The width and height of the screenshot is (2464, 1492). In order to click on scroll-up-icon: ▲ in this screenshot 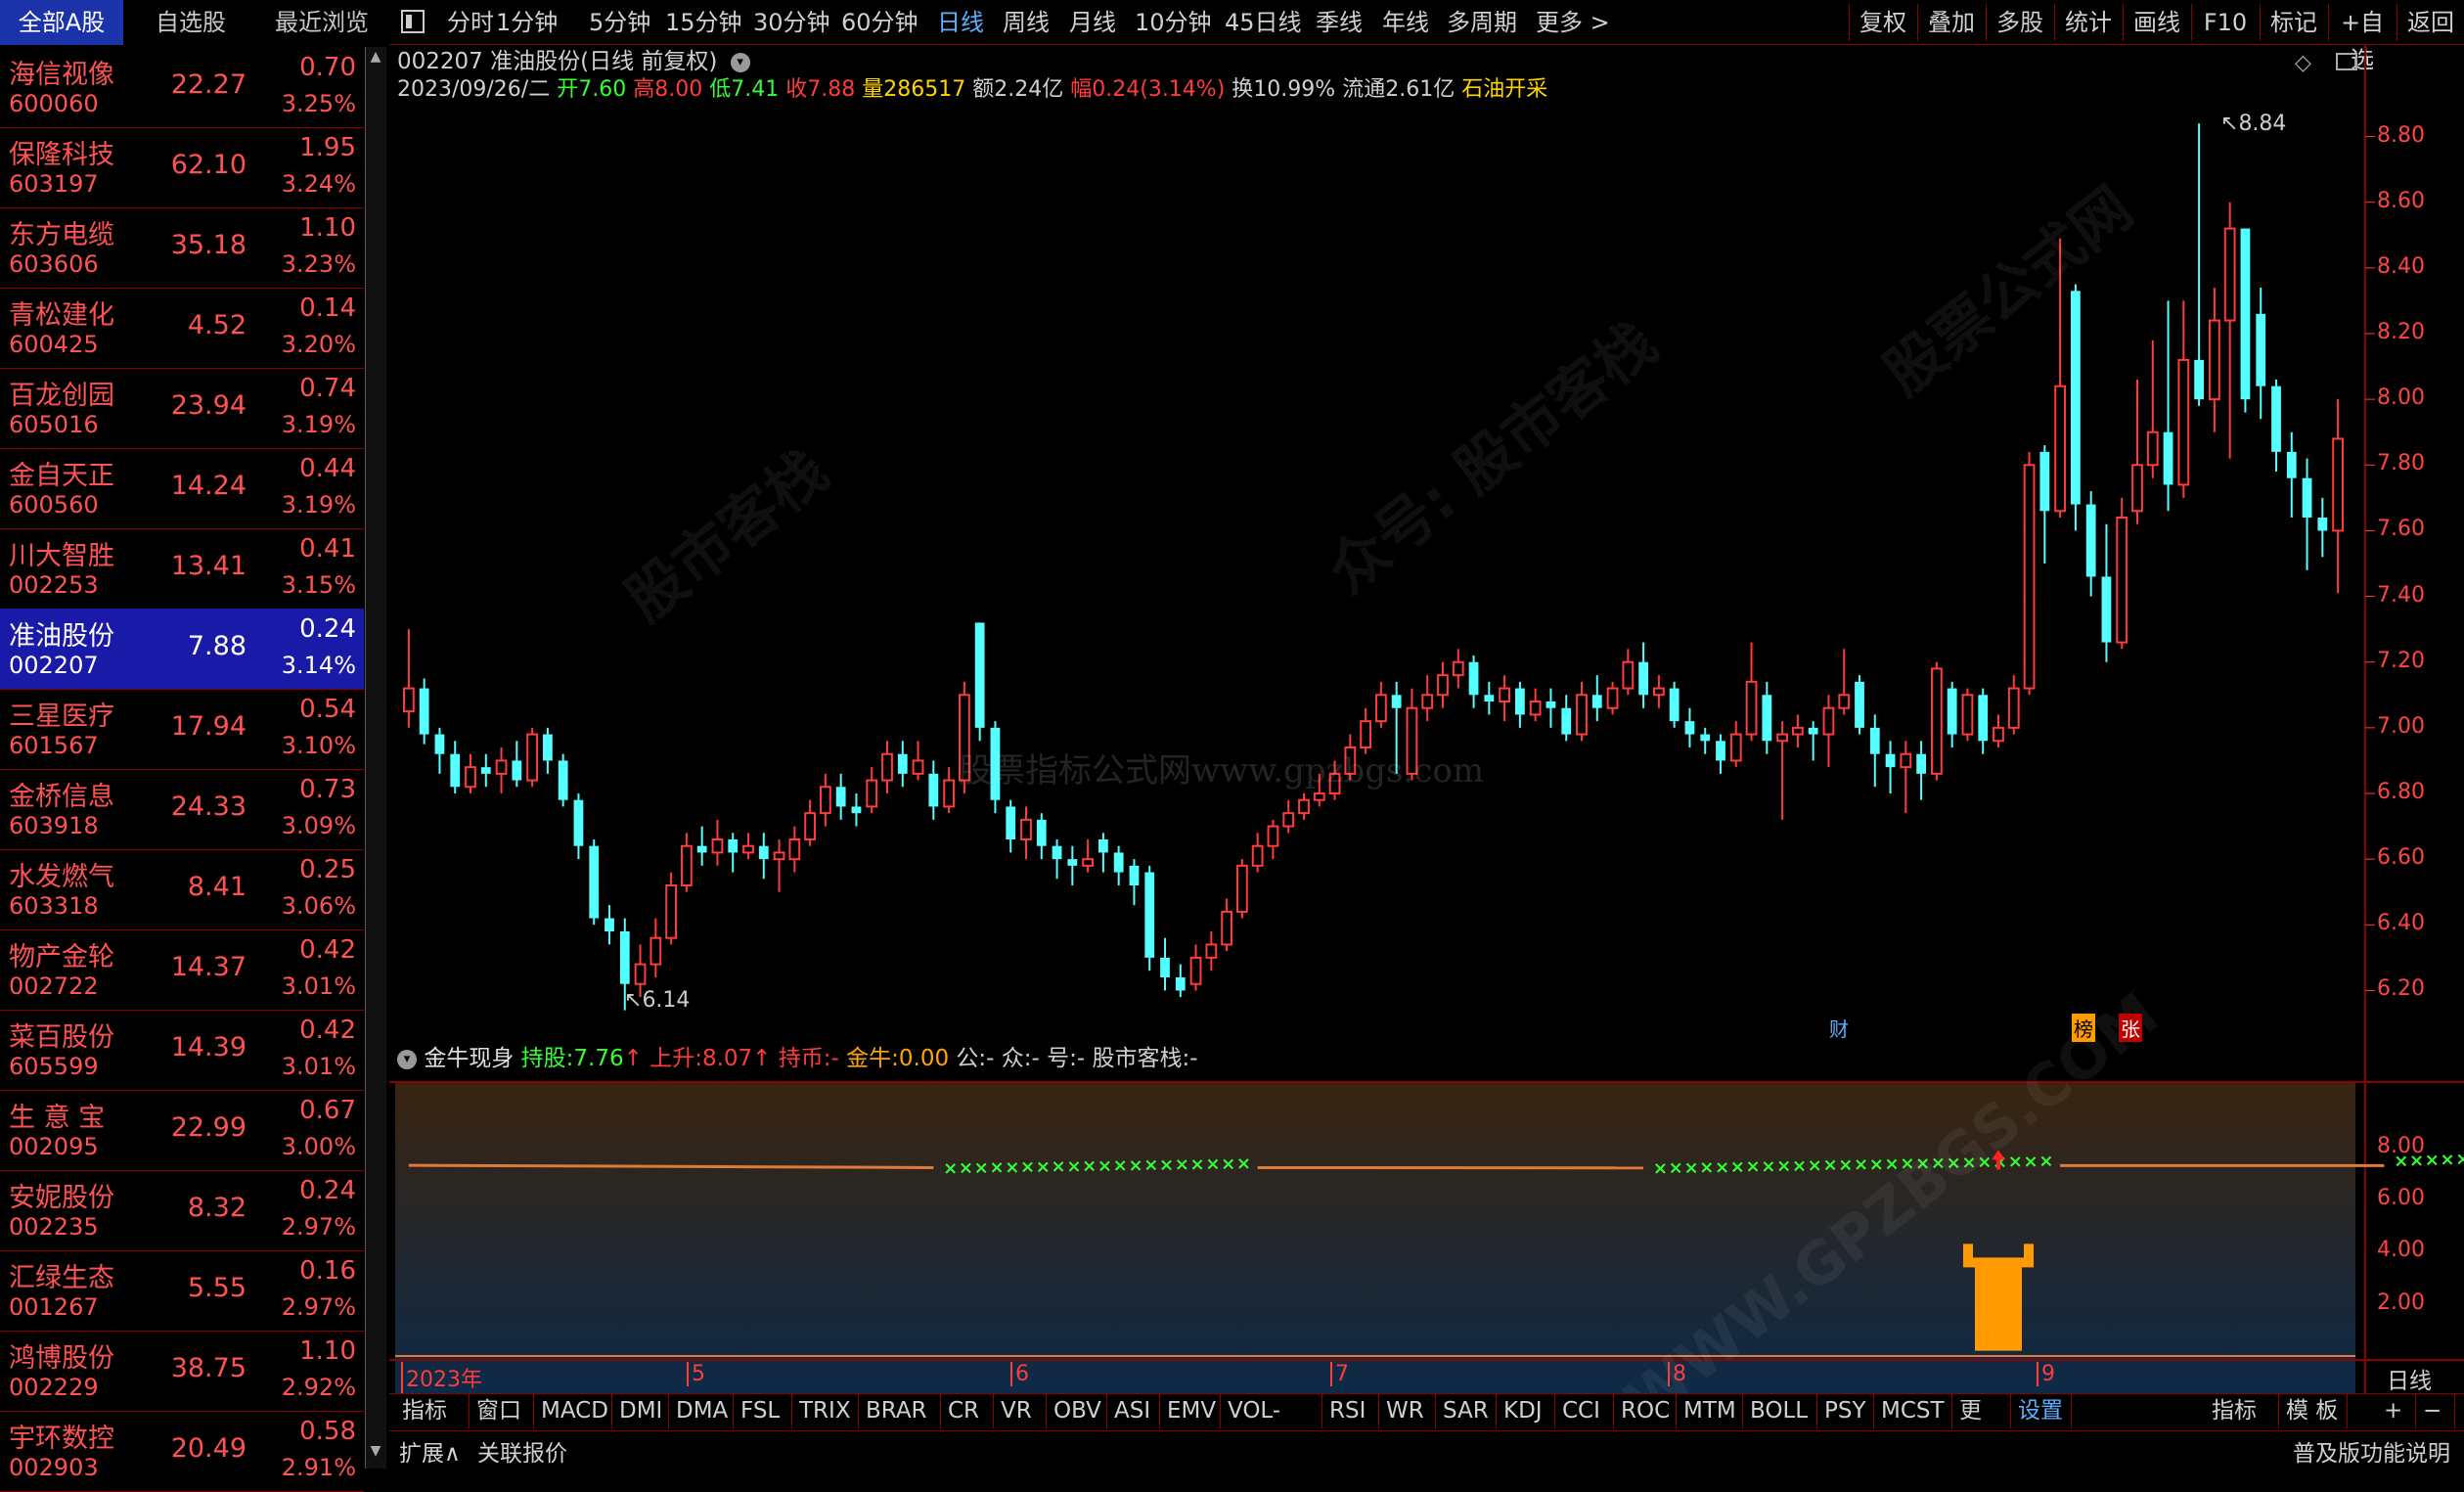, I will do `click(375, 61)`.